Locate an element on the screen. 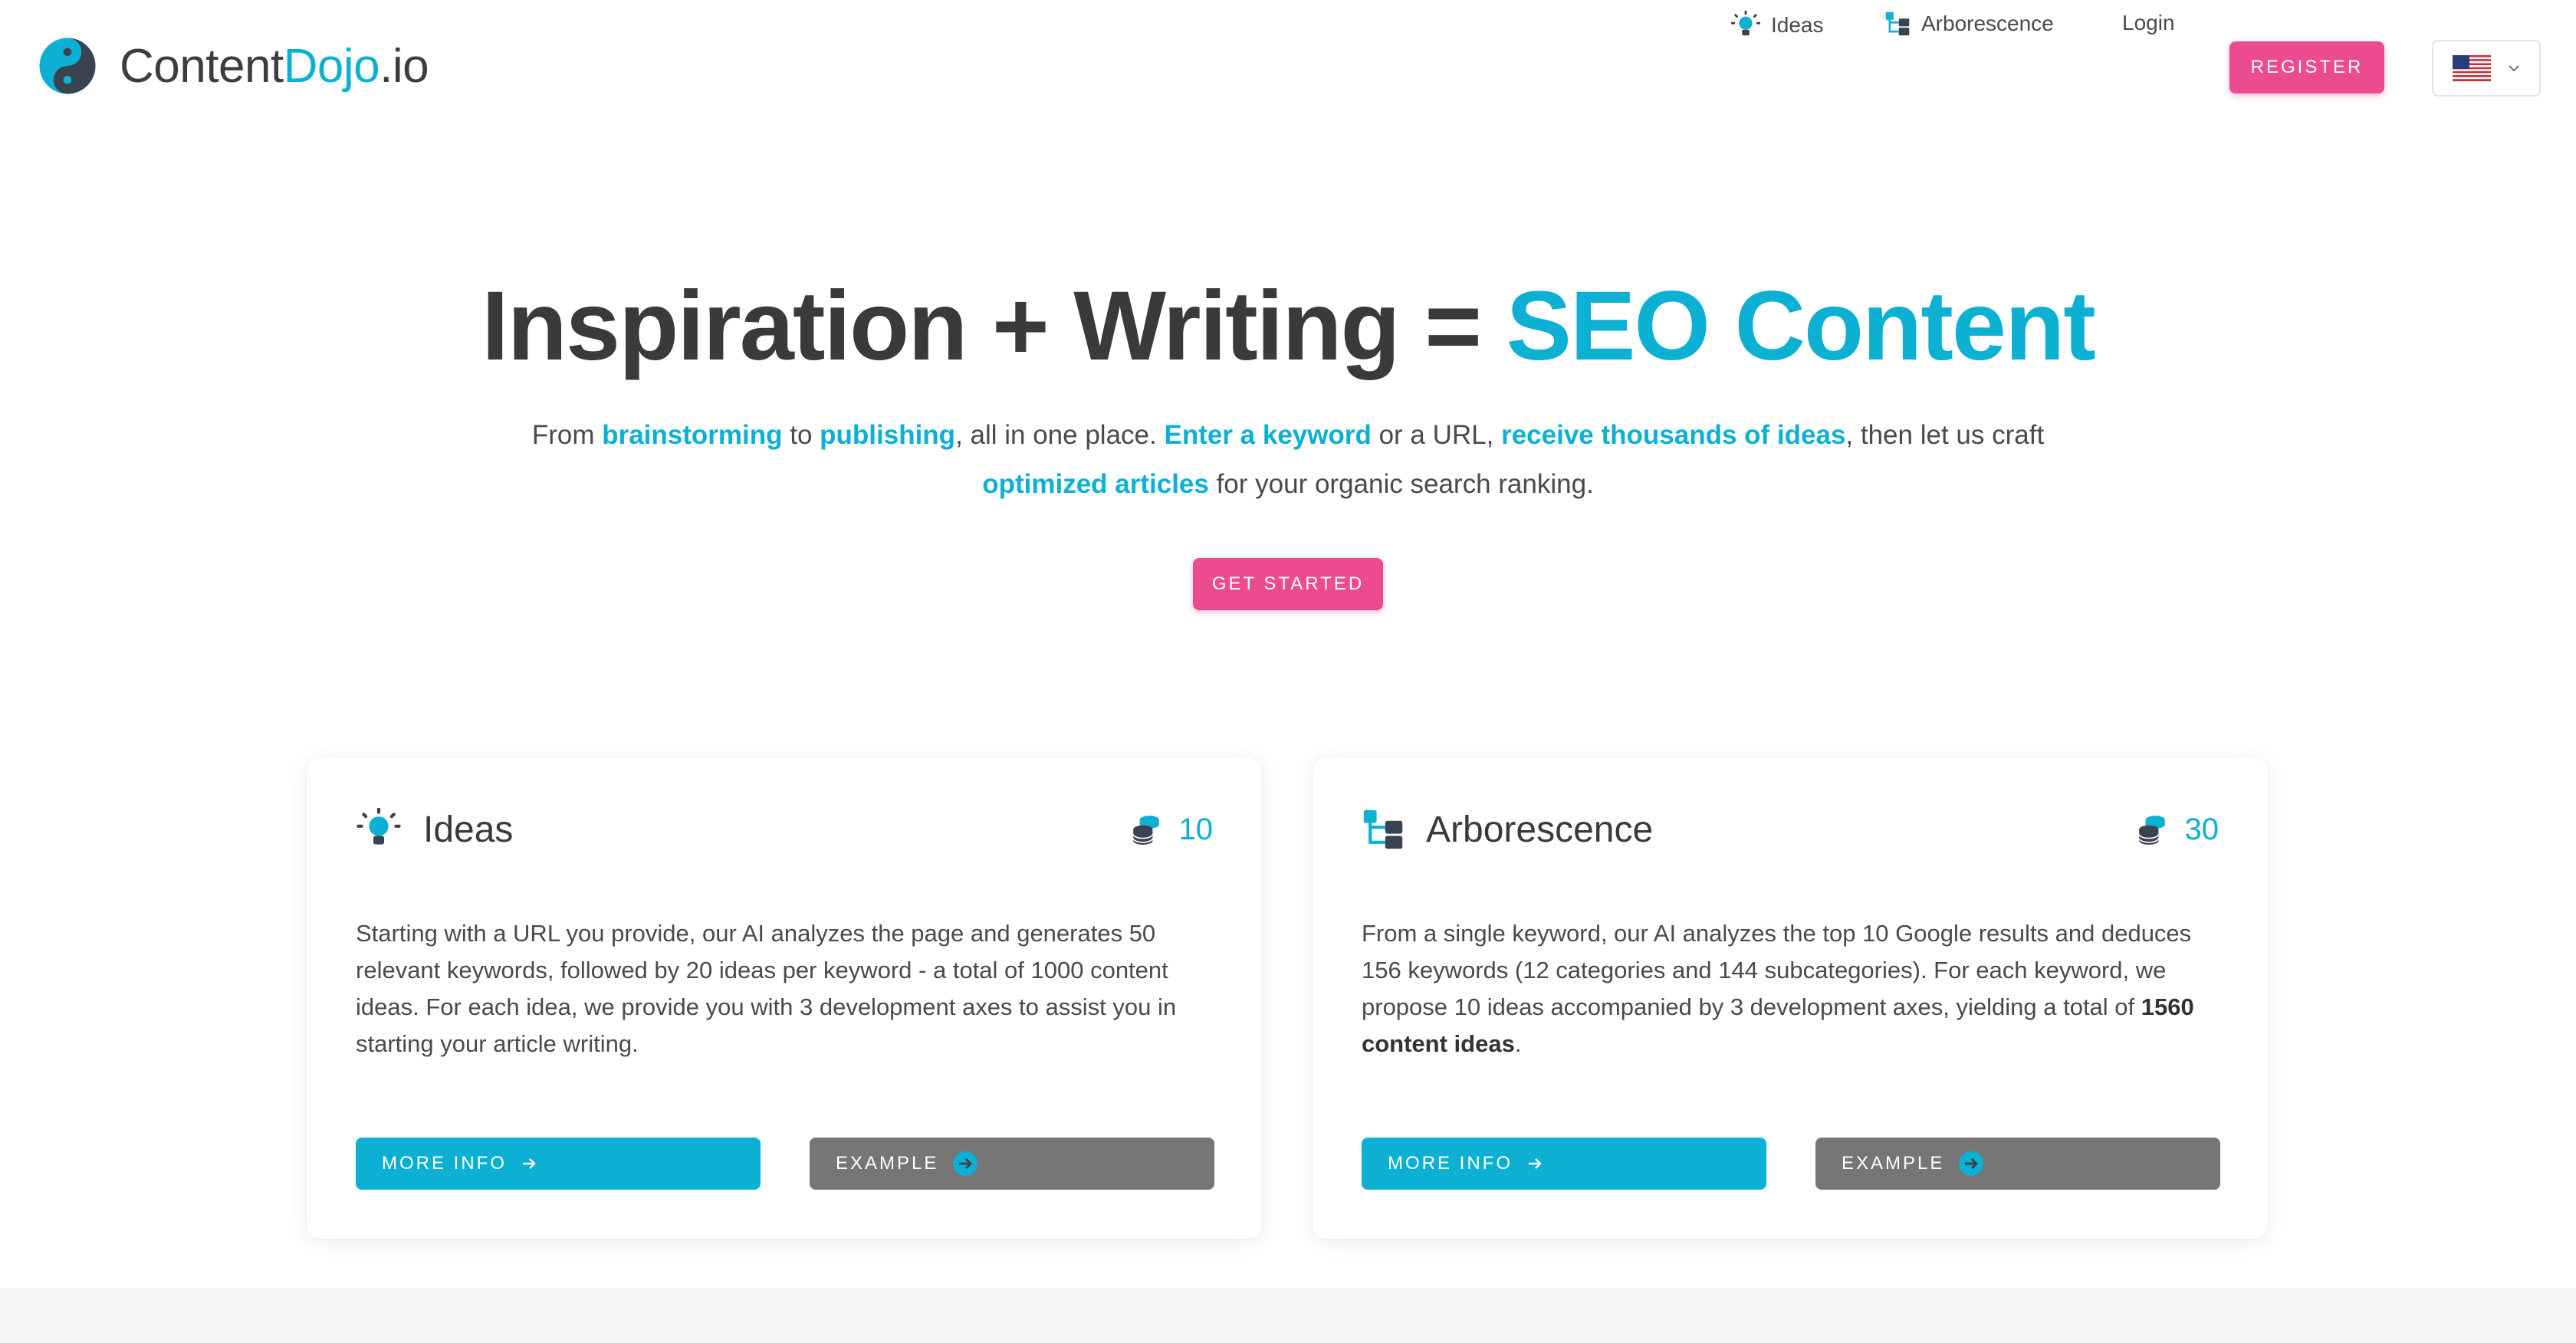  hero-title: Inspiration + Writing = SEO Content is located at coordinates (1288, 326).